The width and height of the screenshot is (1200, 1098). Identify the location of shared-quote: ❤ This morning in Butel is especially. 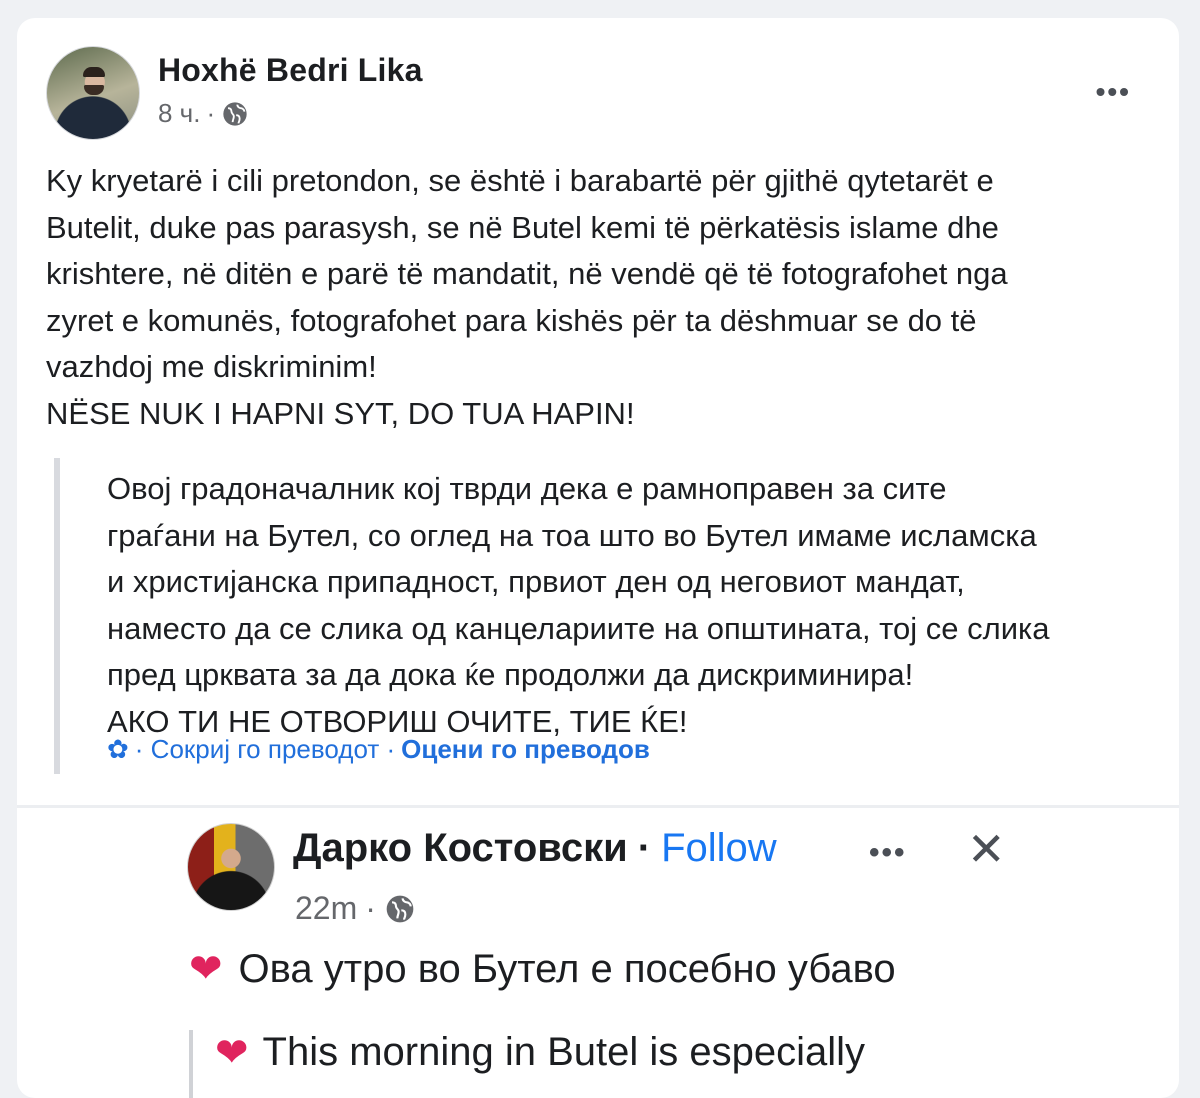
(527, 1064).